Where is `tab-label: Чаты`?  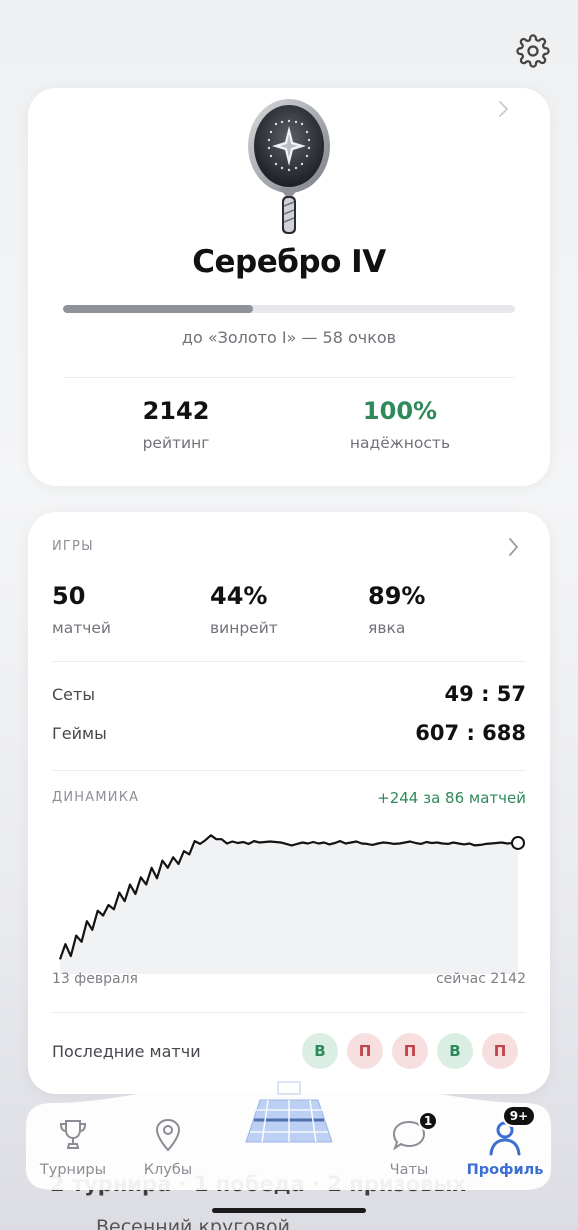
tab-label: Чаты is located at coordinates (409, 1170).